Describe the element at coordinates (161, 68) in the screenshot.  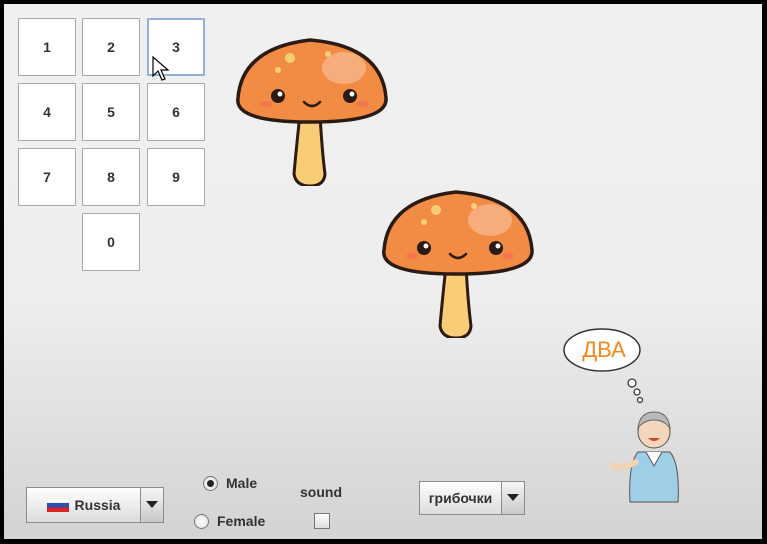
I see `mouse-cursor-icon` at that location.